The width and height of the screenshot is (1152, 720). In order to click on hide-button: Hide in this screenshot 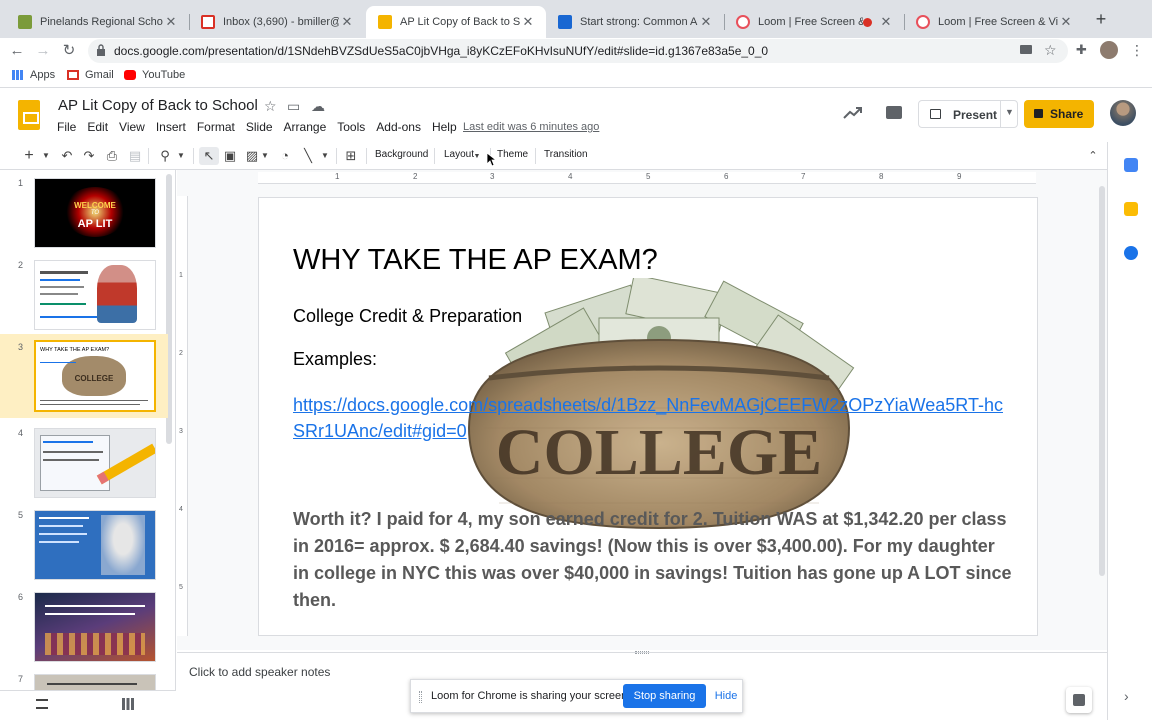, I will do `click(726, 696)`.